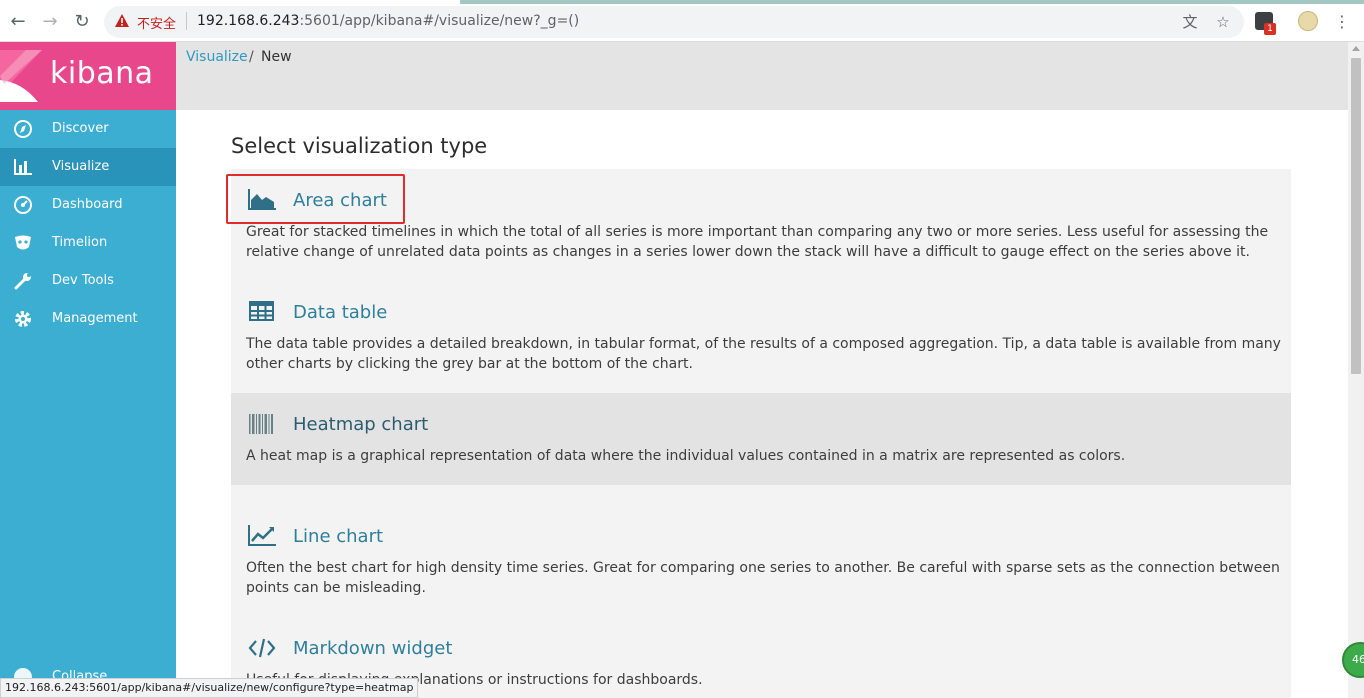 Image resolution: width=1364 pixels, height=698 pixels. What do you see at coordinates (1308, 21) in the screenshot?
I see `profile-avatar` at bounding box center [1308, 21].